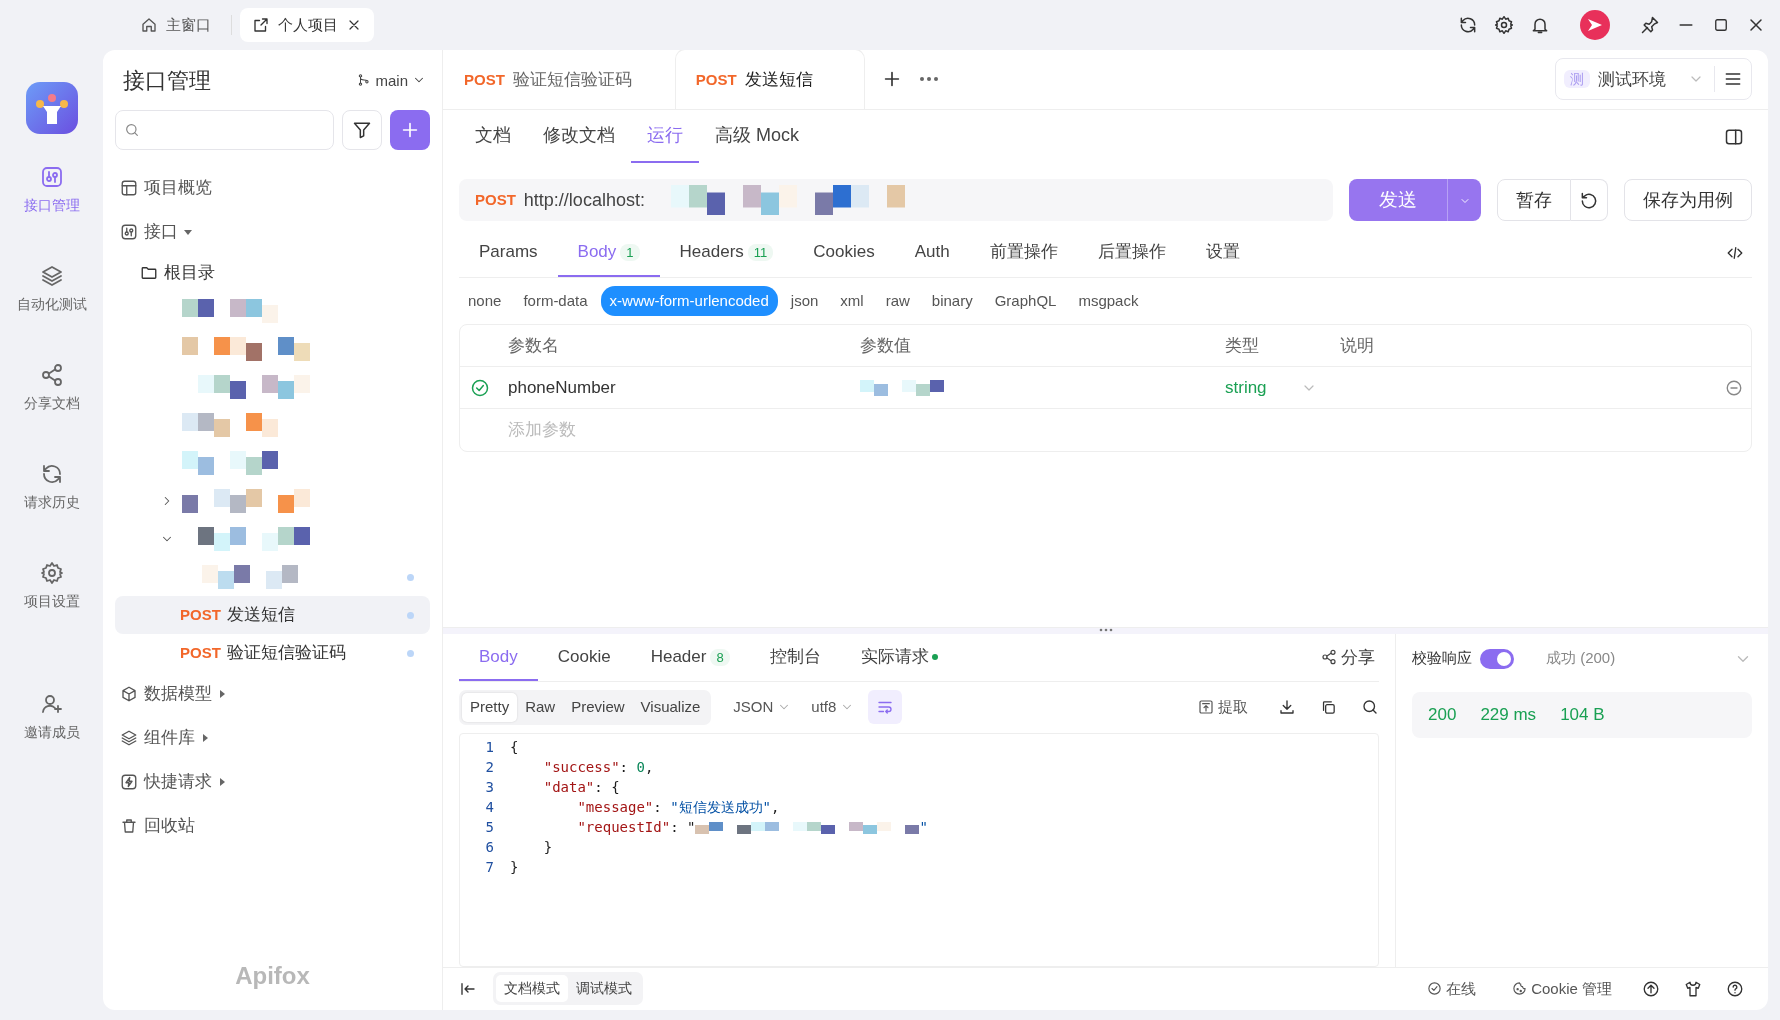 The width and height of the screenshot is (1780, 1020). I want to click on response-tab: Body, so click(498, 657).